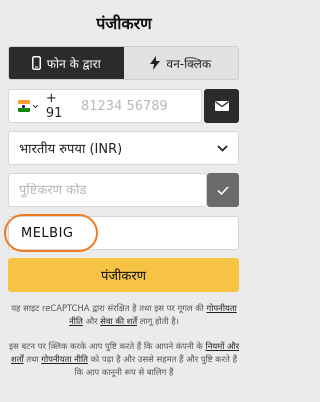 The height and width of the screenshot is (402, 320). I want to click on confirm-code-button, so click(223, 190).